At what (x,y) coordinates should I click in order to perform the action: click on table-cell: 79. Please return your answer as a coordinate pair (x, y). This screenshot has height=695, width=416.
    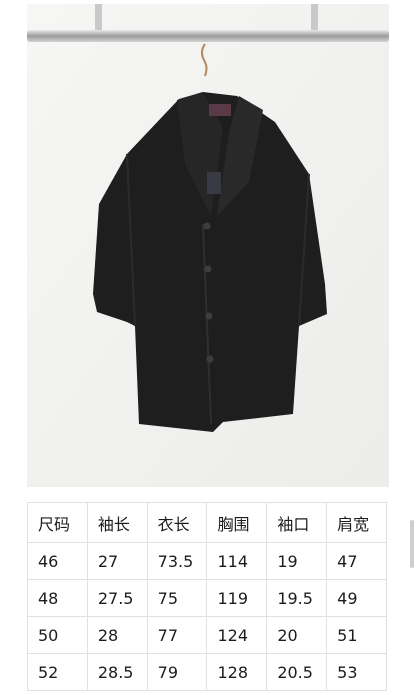
    Looking at the image, I should click on (177, 672).